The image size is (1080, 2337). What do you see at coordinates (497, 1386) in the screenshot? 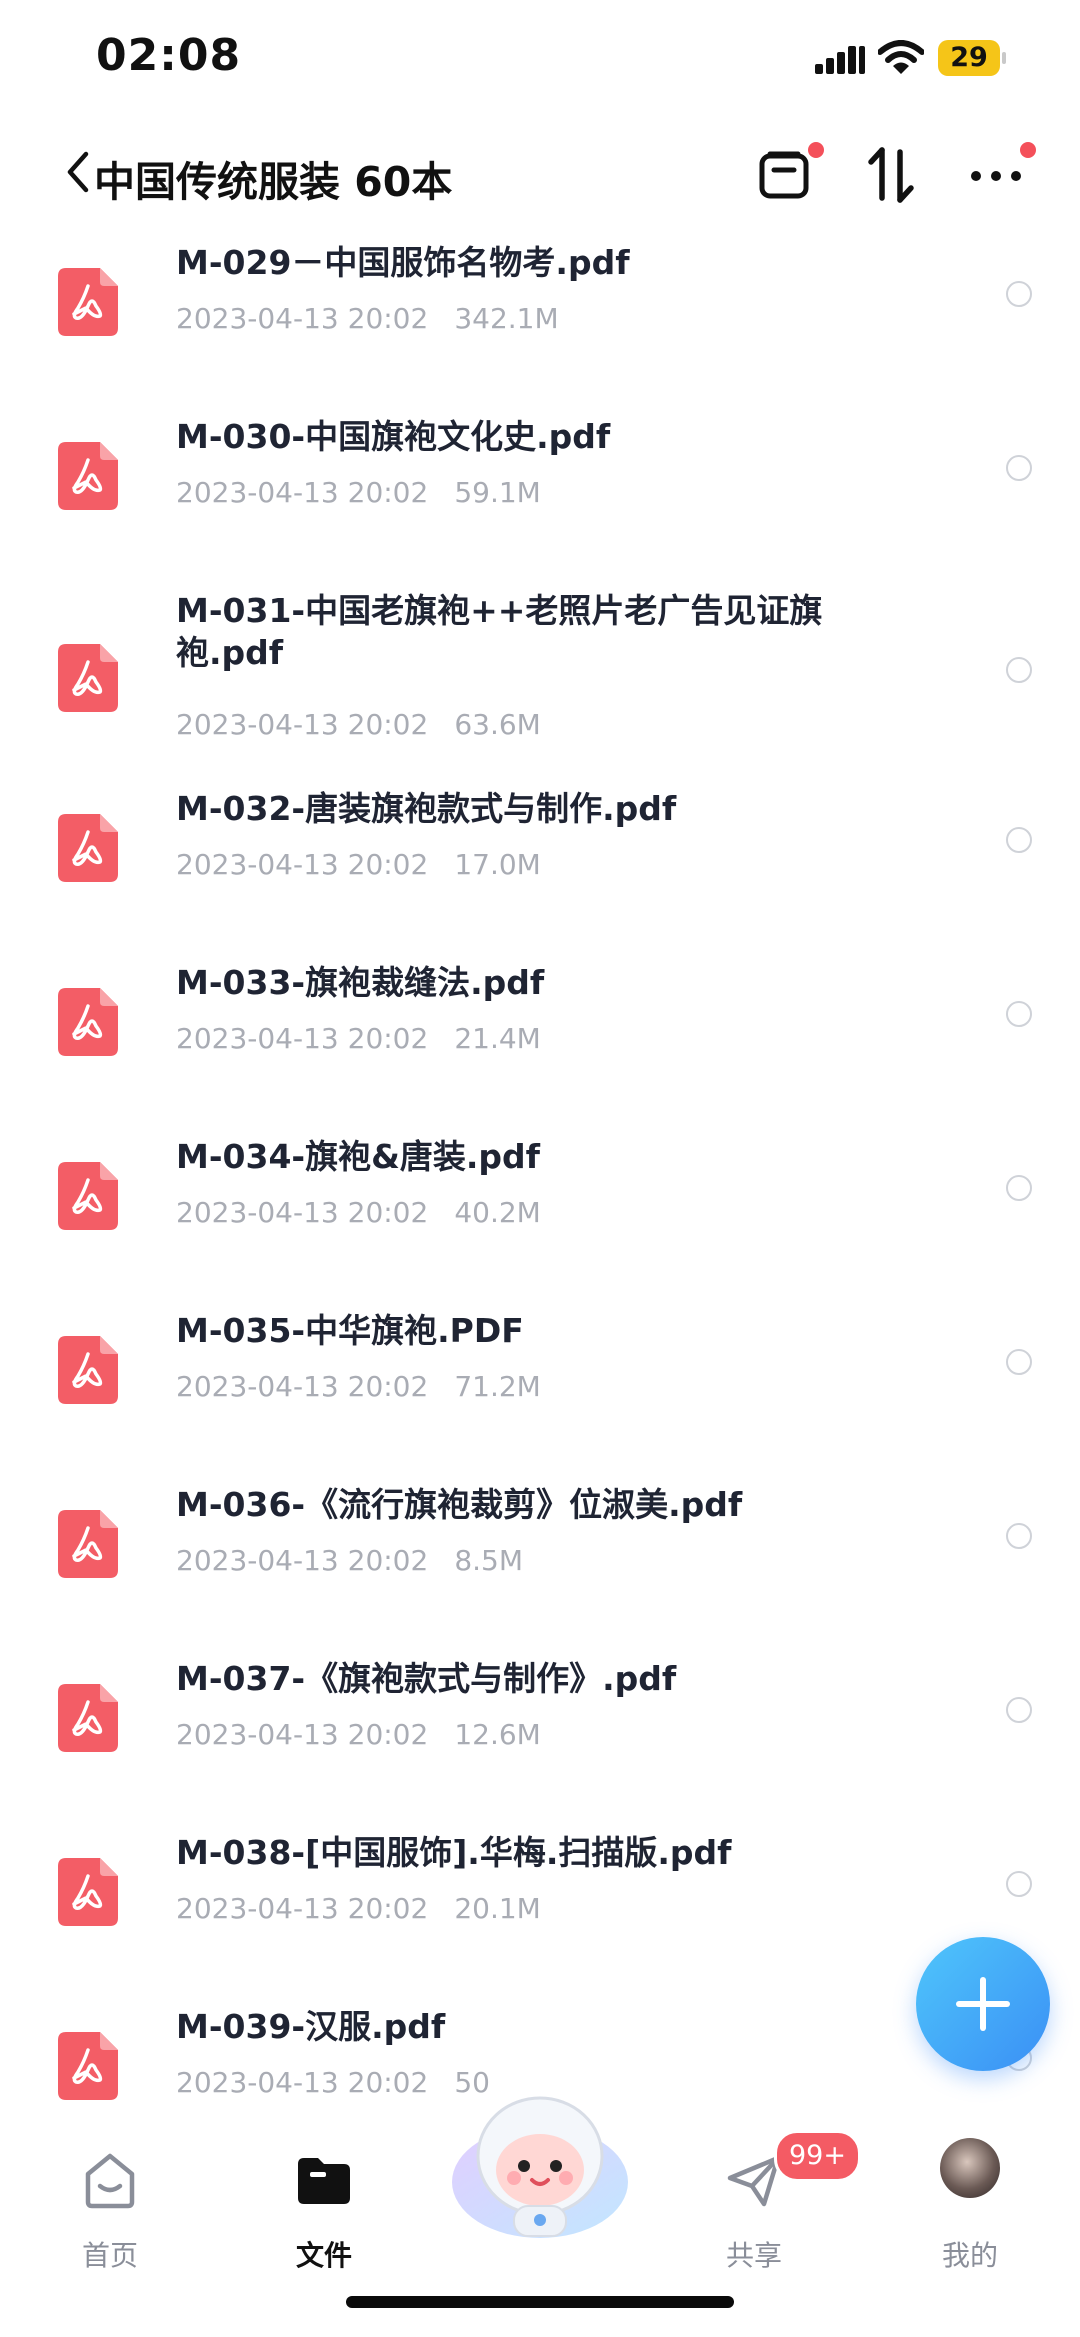
I see `file-size: 71.2M` at bounding box center [497, 1386].